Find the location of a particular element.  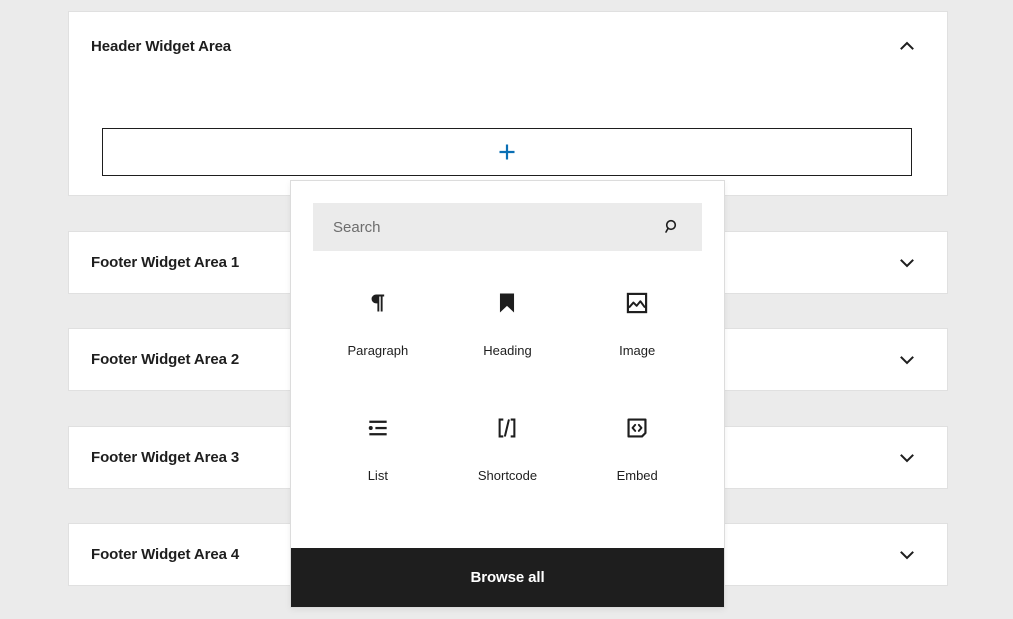

plus-icon is located at coordinates (507, 152).